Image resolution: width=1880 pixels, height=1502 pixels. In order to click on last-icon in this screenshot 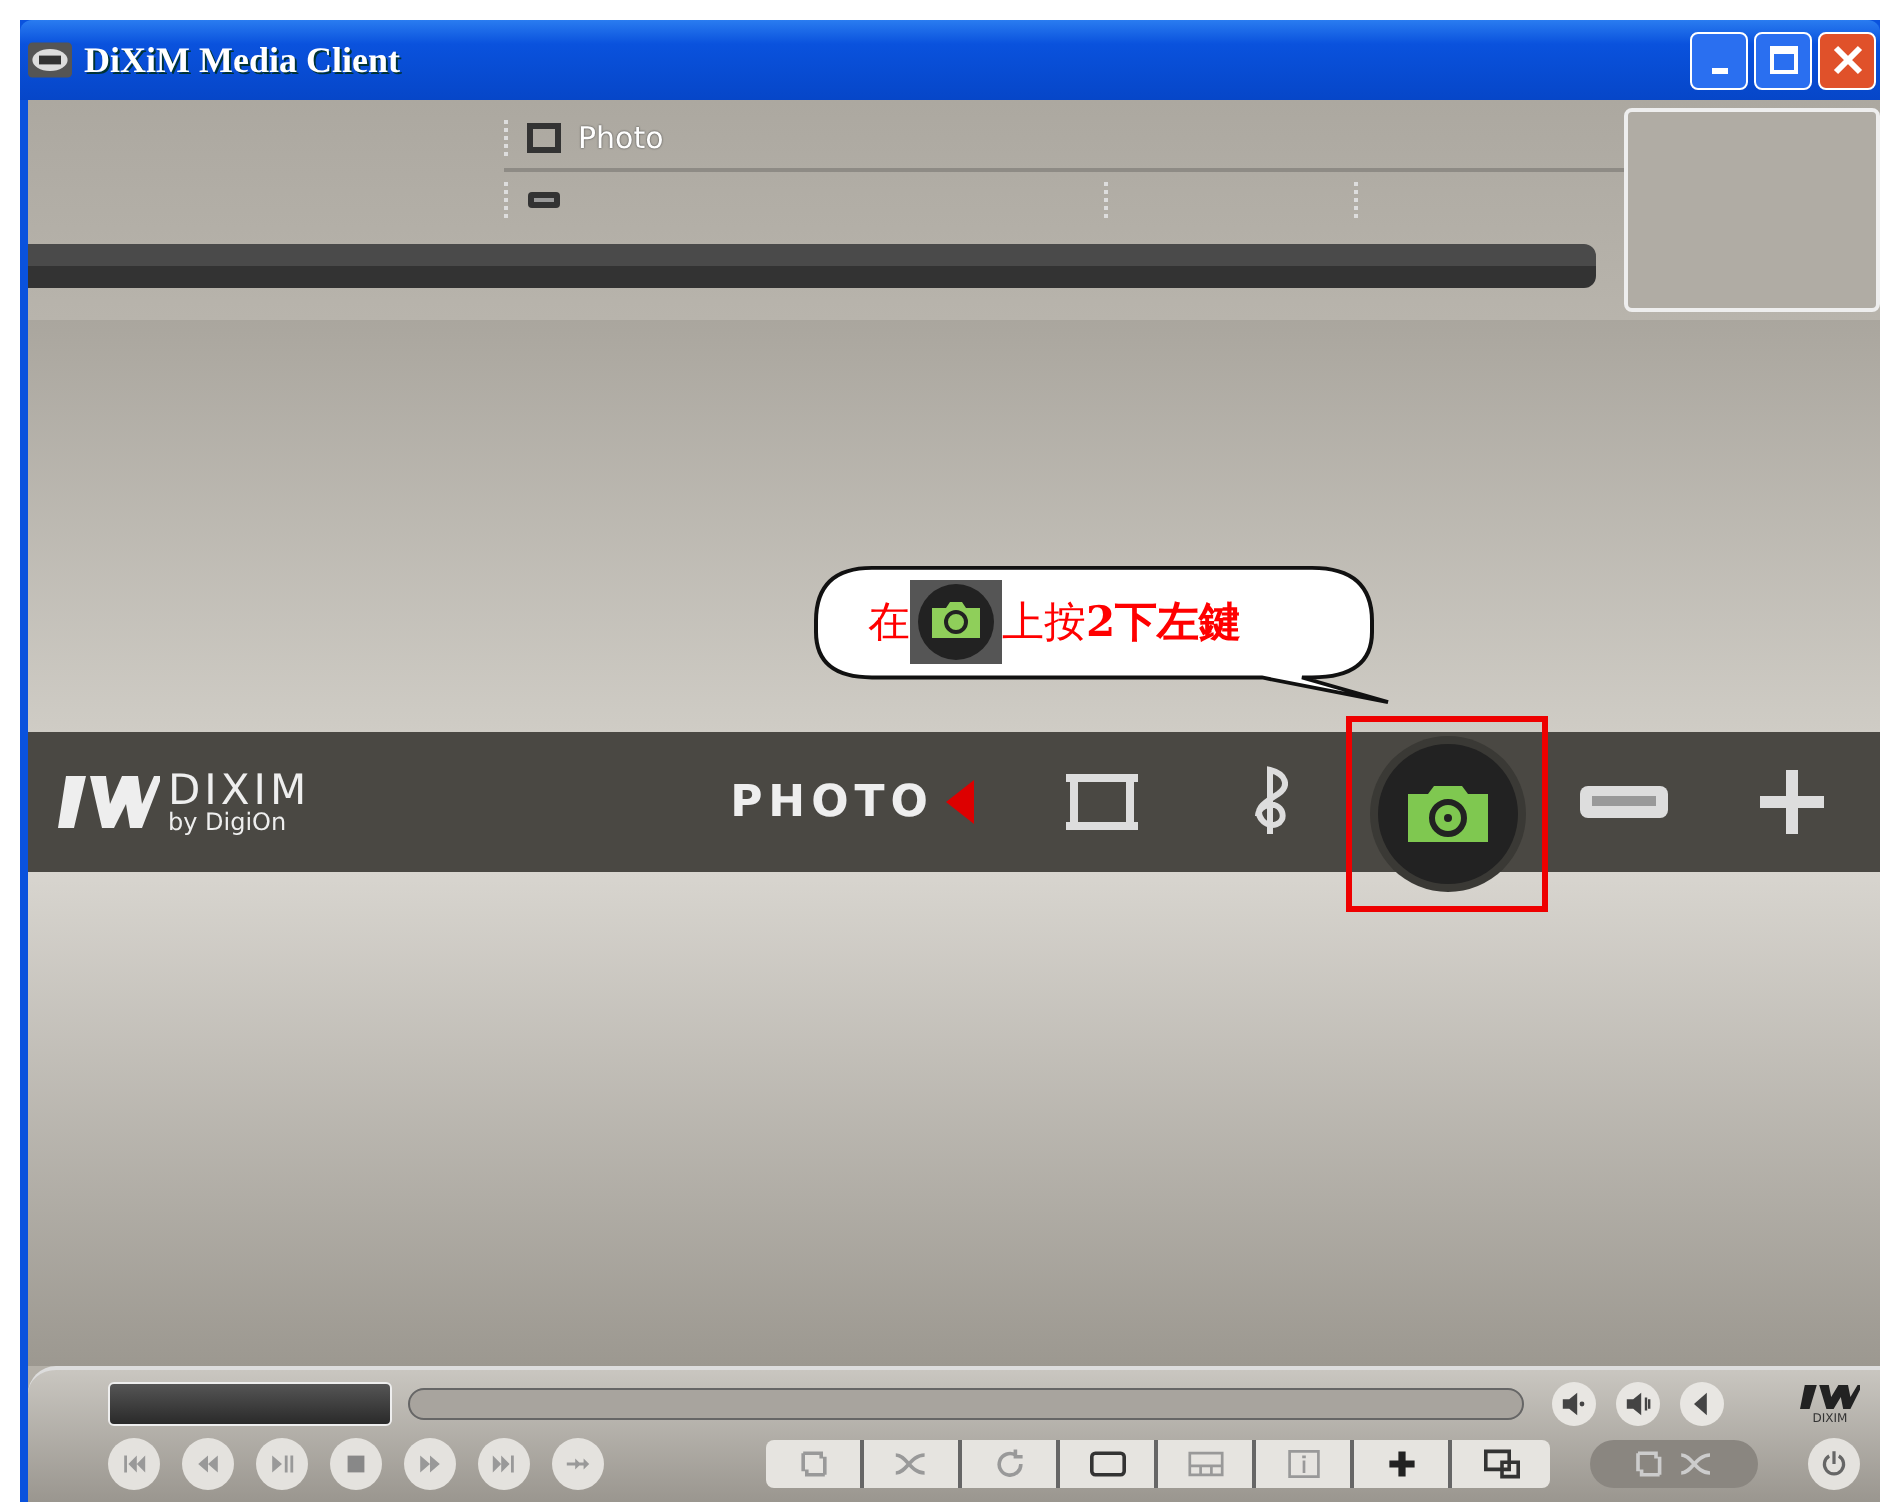, I will do `click(504, 1464)`.